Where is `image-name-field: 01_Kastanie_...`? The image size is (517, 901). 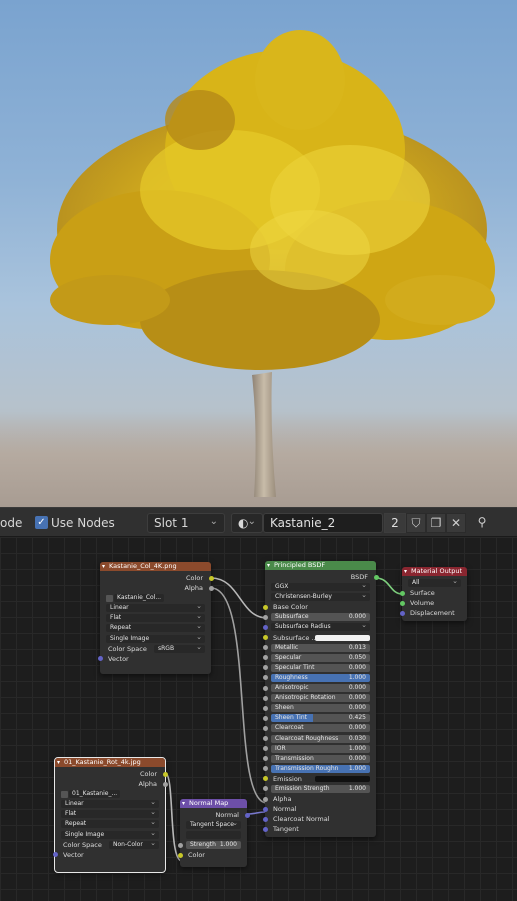 image-name-field: 01_Kastanie_... is located at coordinates (95, 794).